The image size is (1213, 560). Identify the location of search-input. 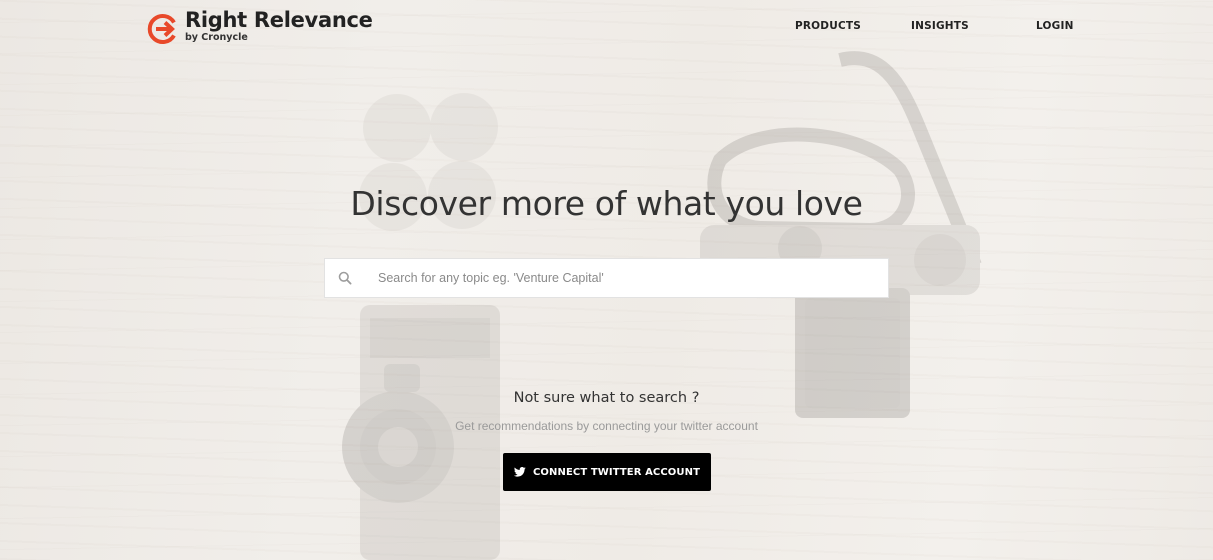
(633, 278).